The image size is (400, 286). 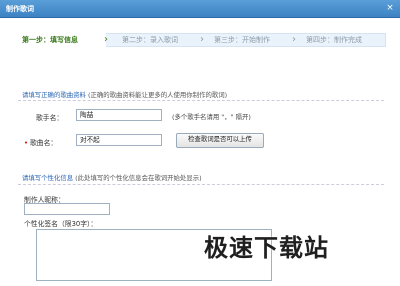 I want to click on check-lyrics-button: 检查歌词是否可以上传, so click(x=220, y=140).